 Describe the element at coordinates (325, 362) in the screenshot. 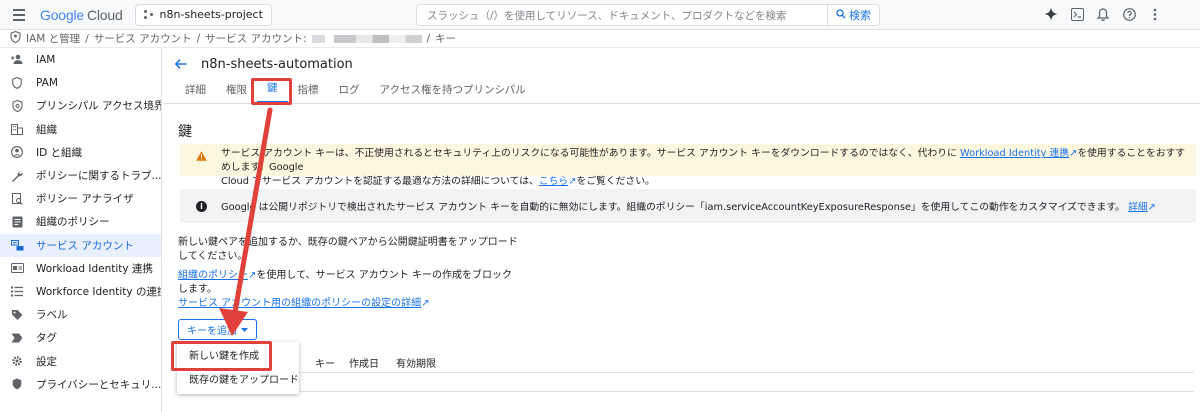

I see `column-key: キー` at that location.